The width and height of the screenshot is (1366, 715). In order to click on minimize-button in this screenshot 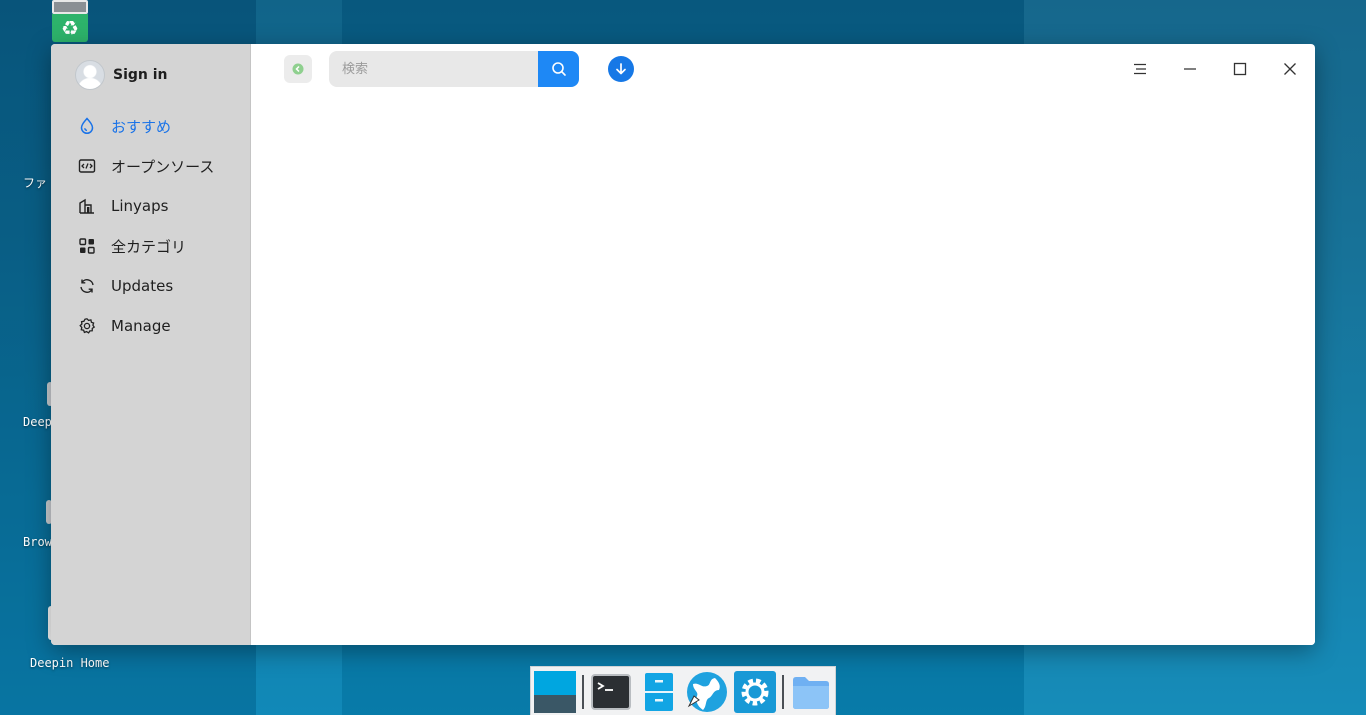, I will do `click(1190, 69)`.